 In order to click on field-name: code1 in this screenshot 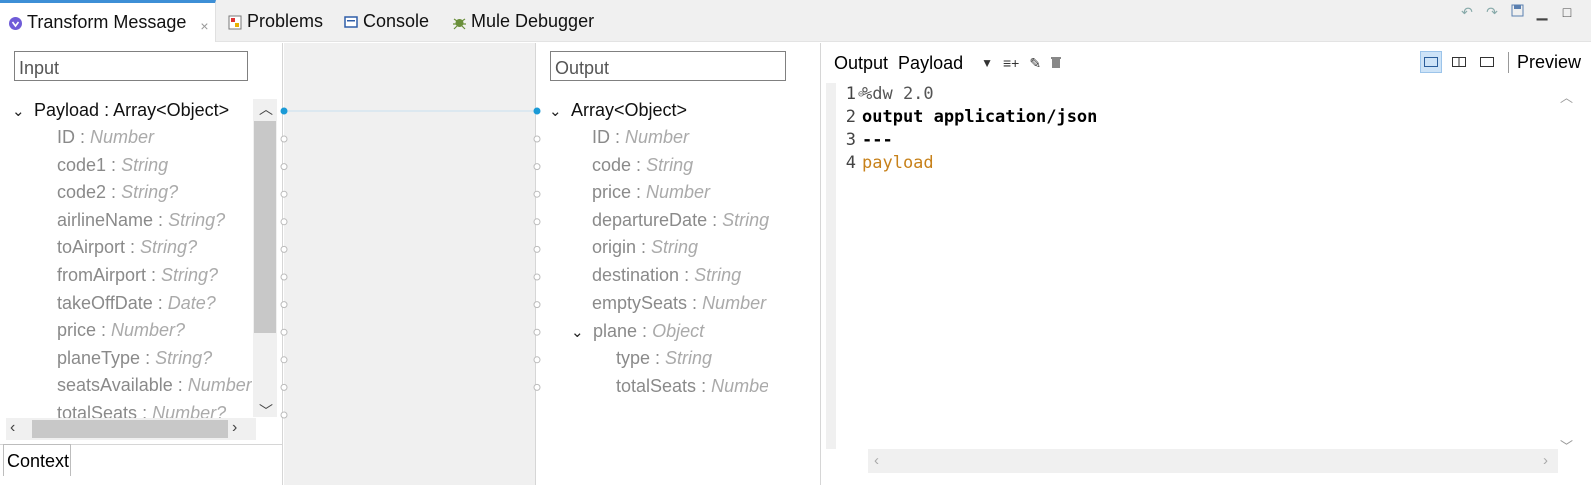, I will do `click(82, 164)`.